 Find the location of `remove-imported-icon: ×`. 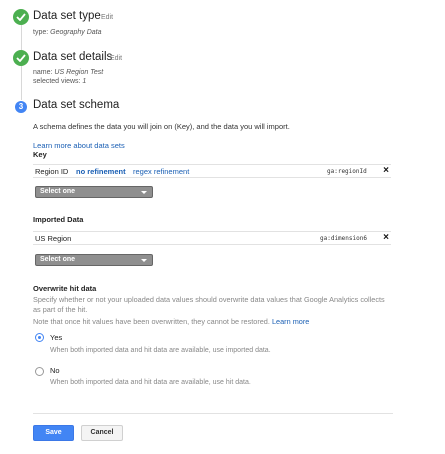

remove-imported-icon: × is located at coordinates (386, 237).